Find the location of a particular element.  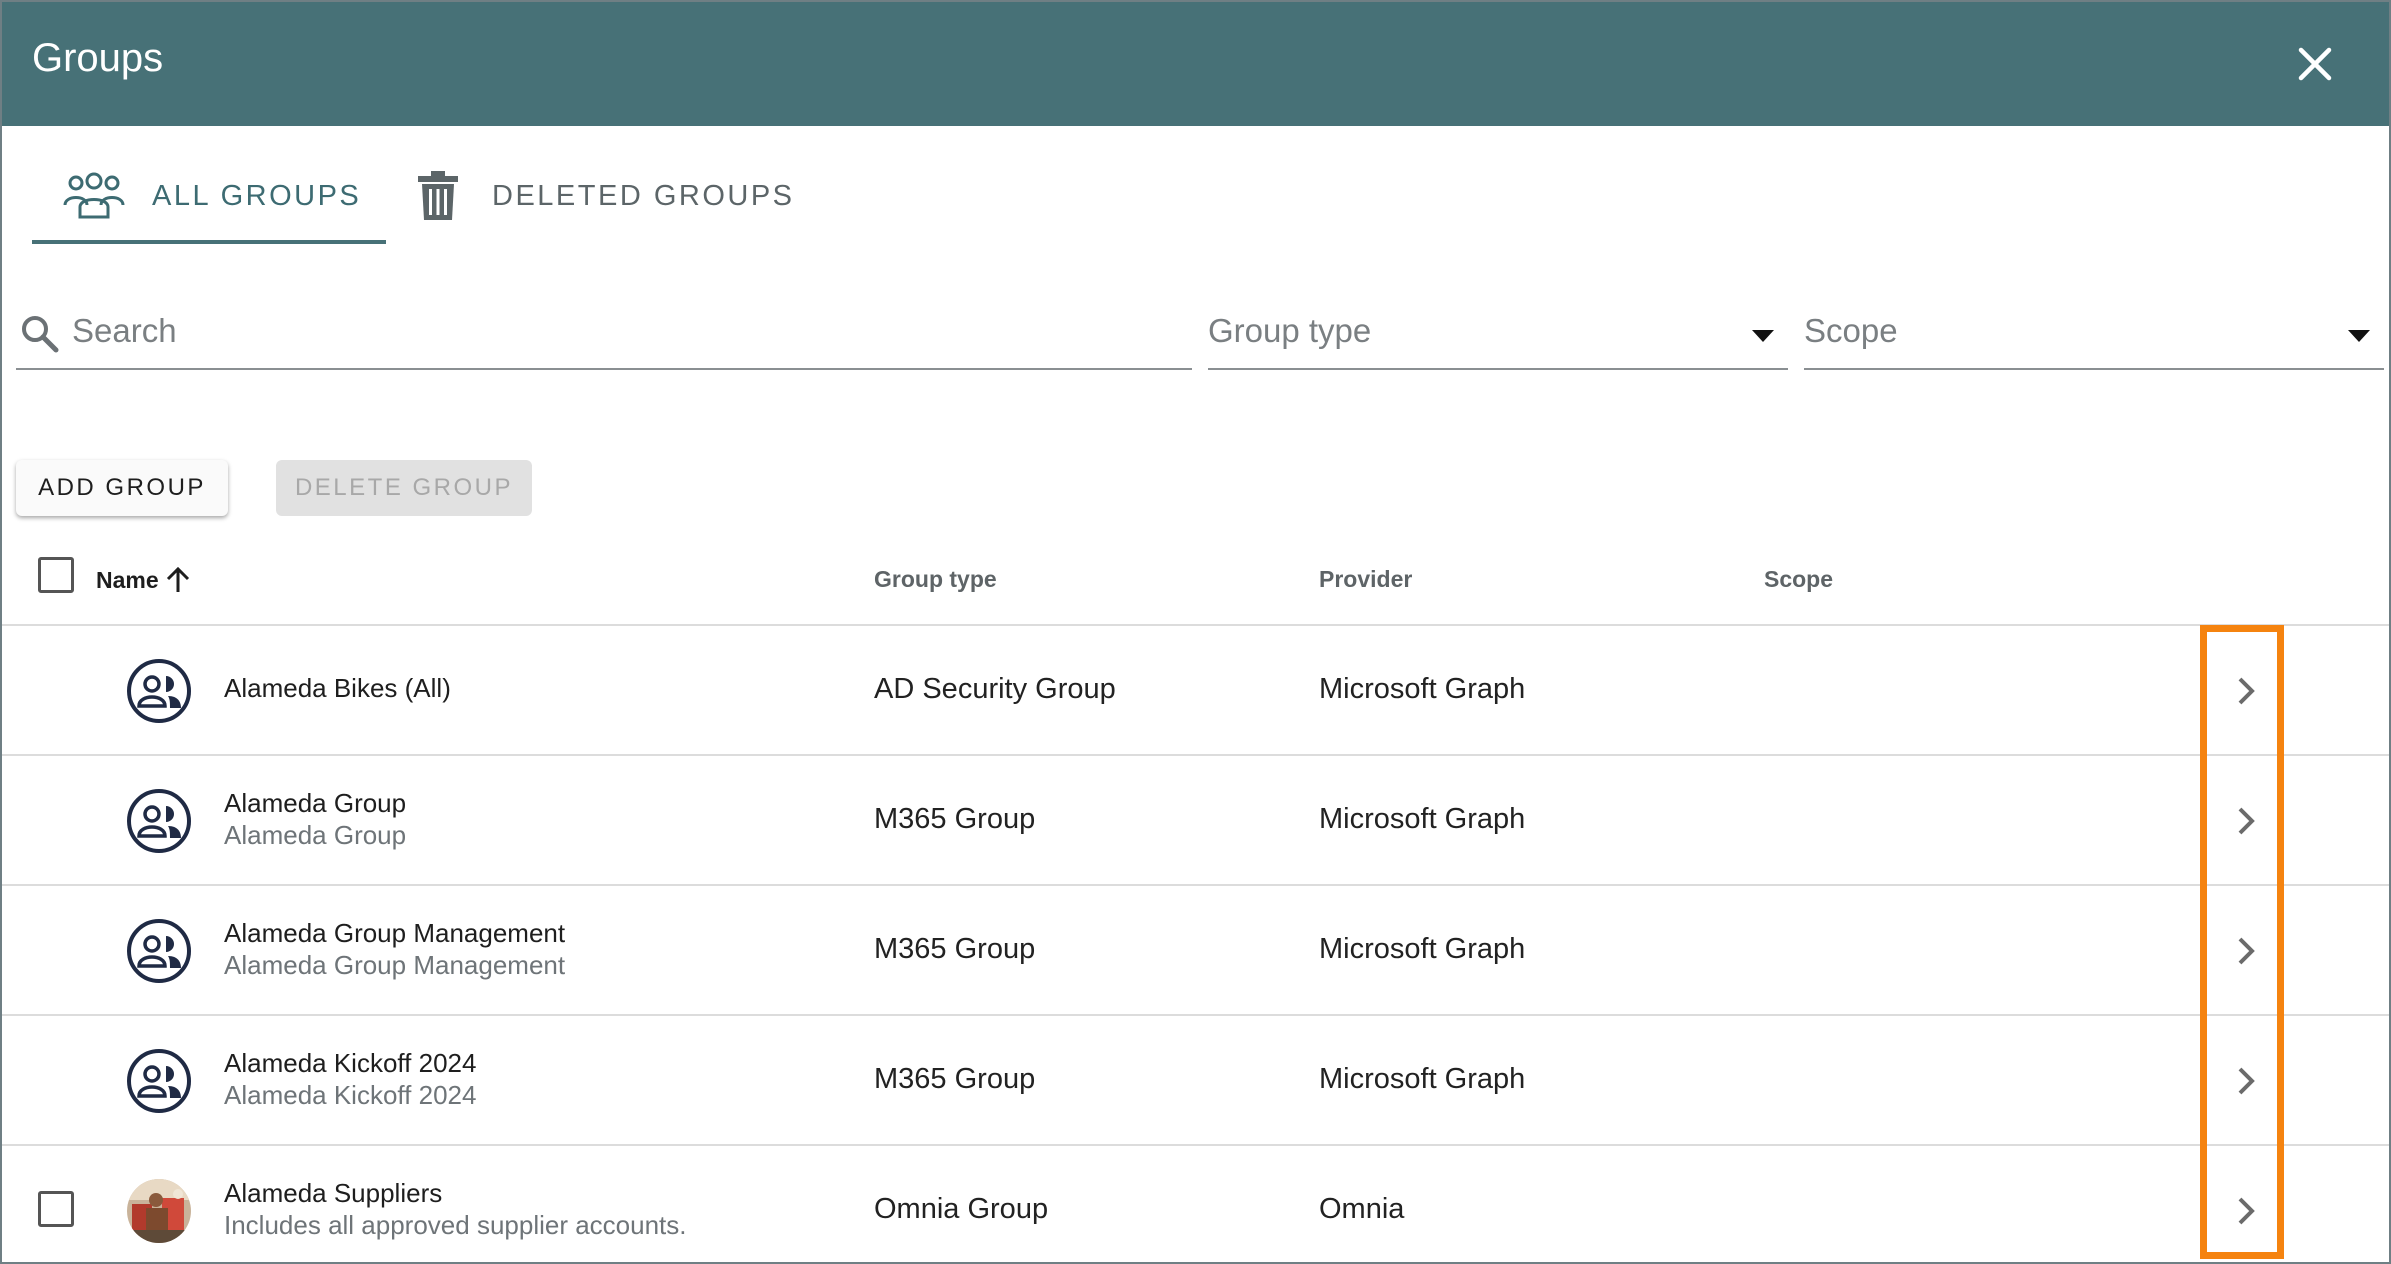

column-header-name: Name is located at coordinates (143, 580).